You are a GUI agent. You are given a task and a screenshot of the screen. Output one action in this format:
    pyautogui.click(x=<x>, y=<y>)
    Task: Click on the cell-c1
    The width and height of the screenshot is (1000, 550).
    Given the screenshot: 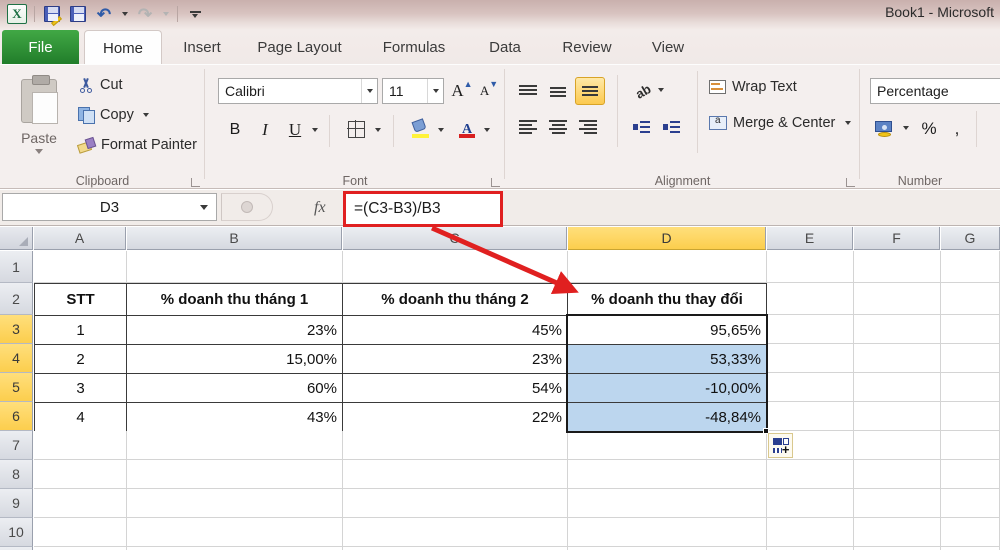 What is the action you would take?
    pyautogui.click(x=455, y=267)
    